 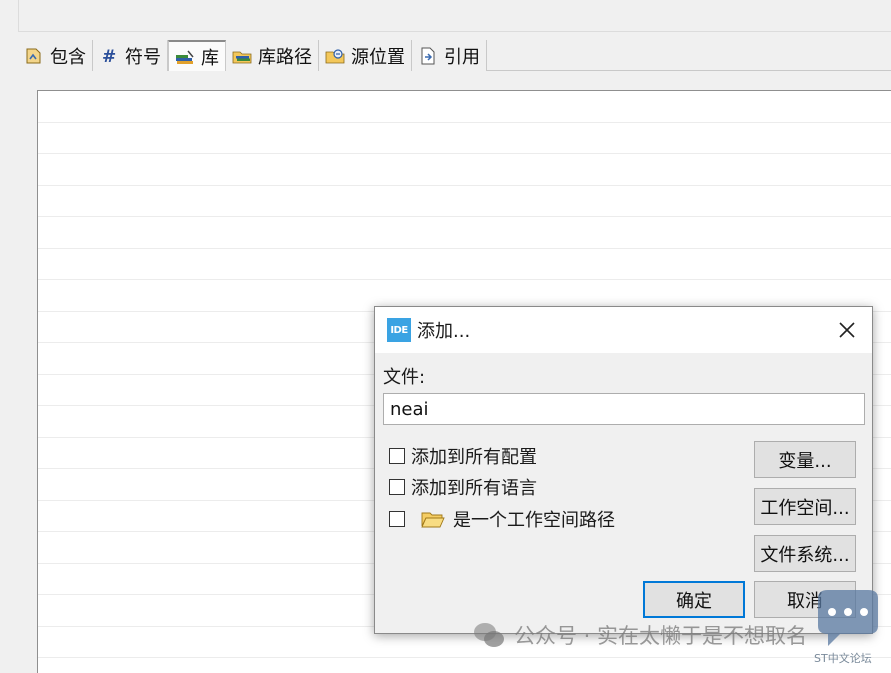 What do you see at coordinates (694, 599) in the screenshot?
I see `ok-button: 确定` at bounding box center [694, 599].